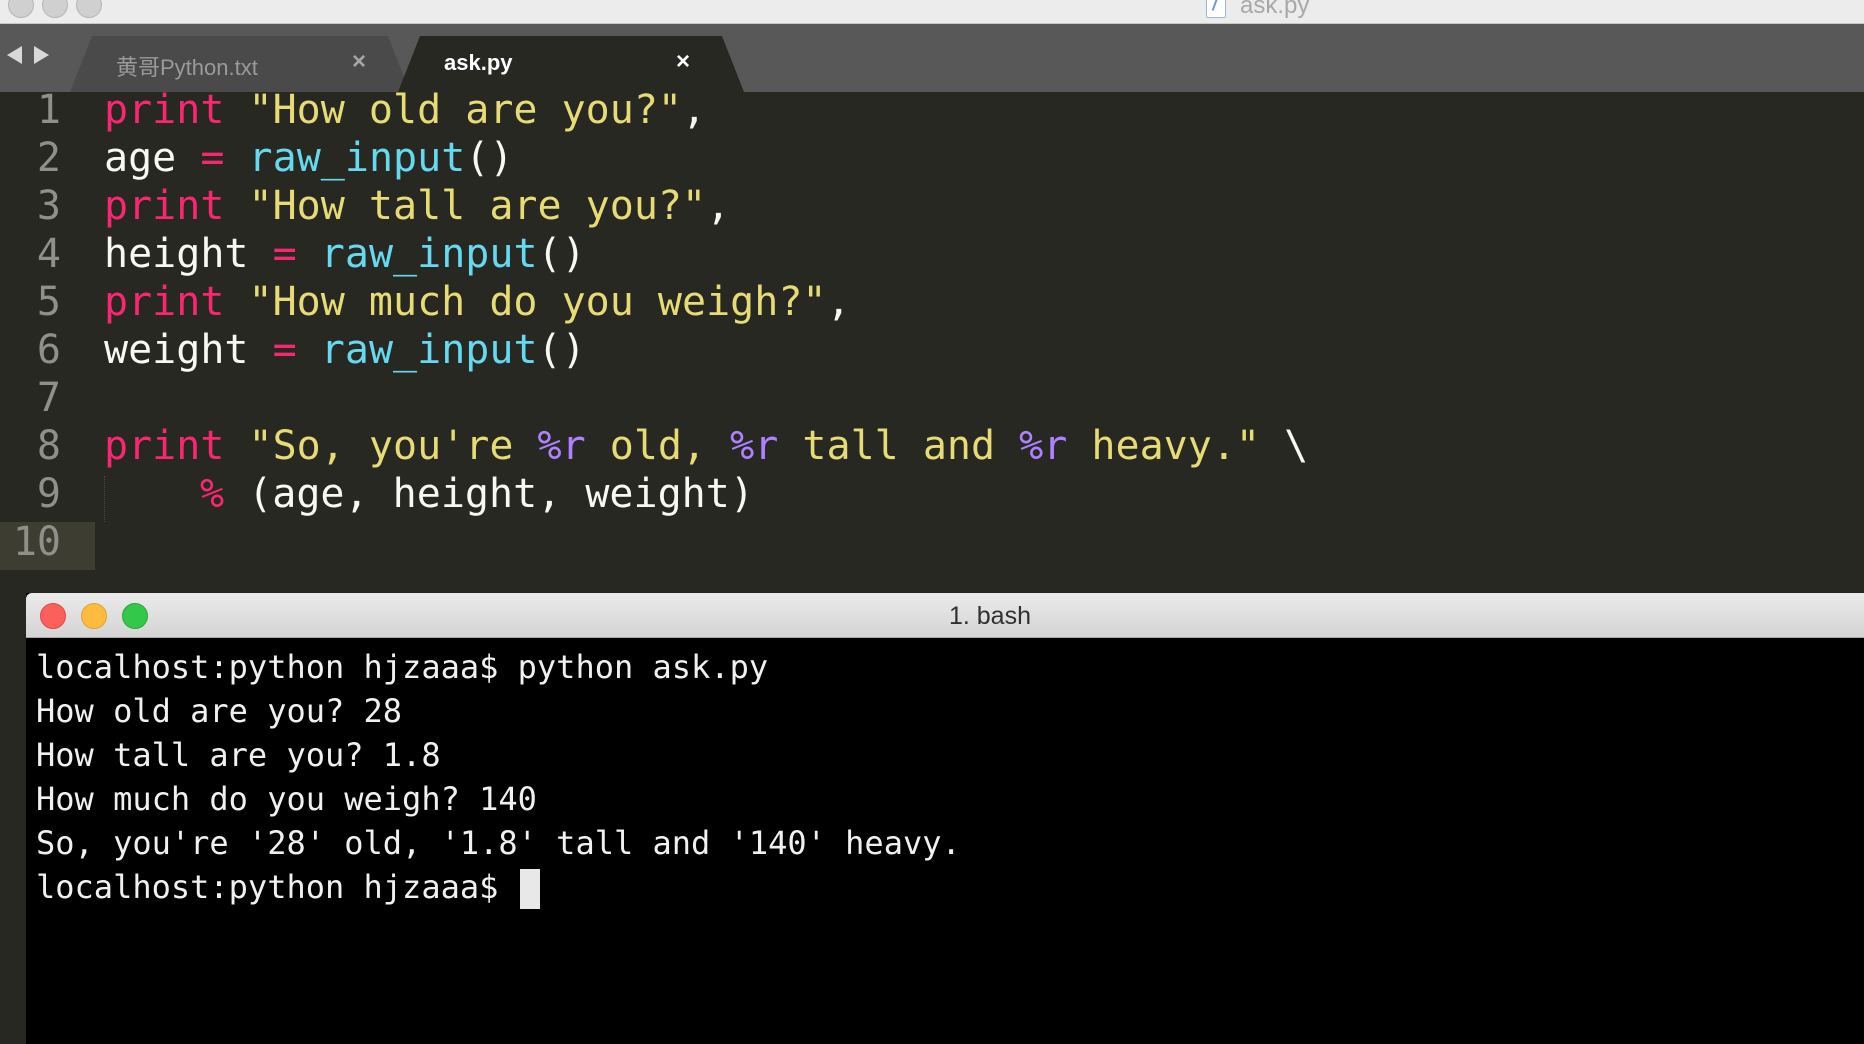 Image resolution: width=1864 pixels, height=1044 pixels. What do you see at coordinates (989, 616) in the screenshot?
I see `terminal-title: 1. bash` at bounding box center [989, 616].